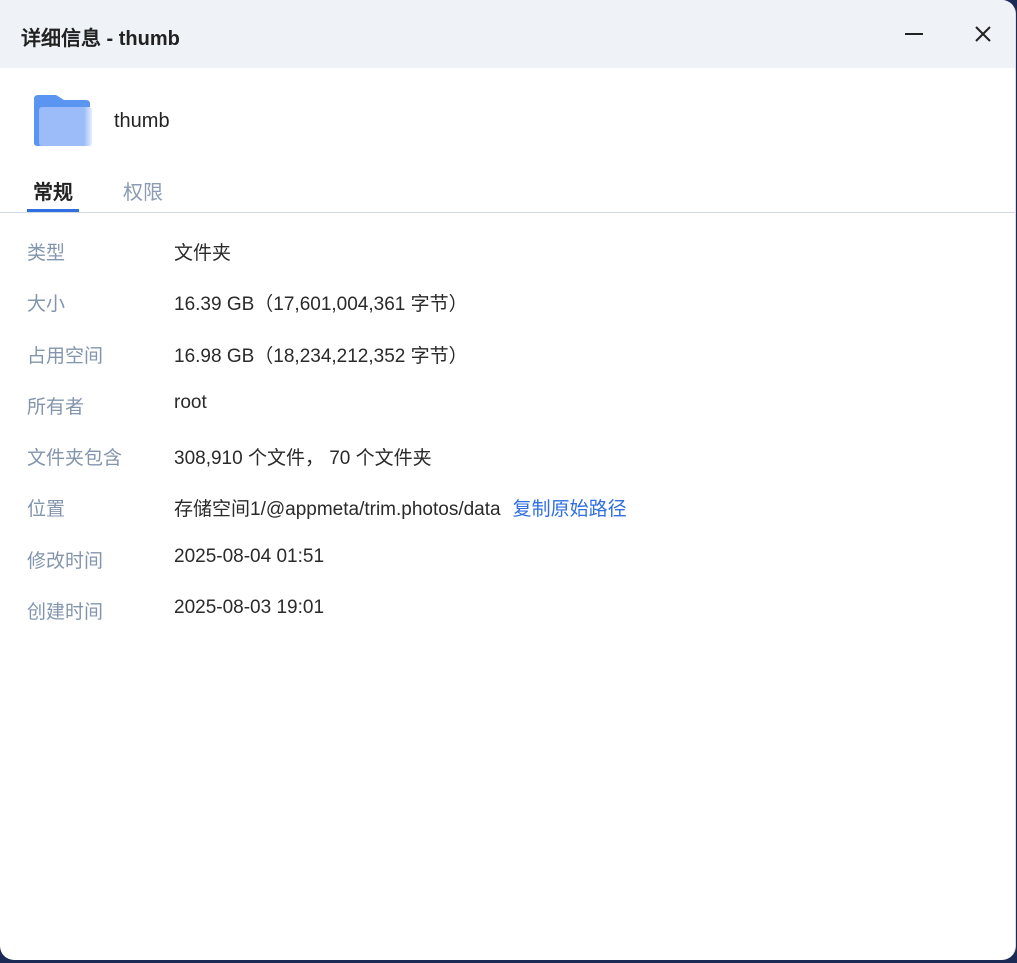  I want to click on minimize-icon, so click(914, 34).